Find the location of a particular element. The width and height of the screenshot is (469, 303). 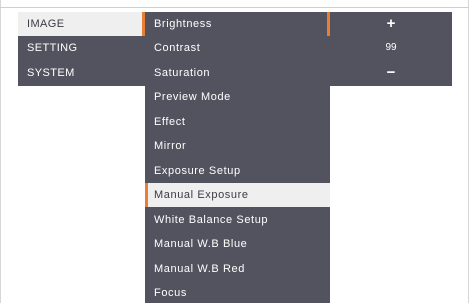

submenu-item-saturation: Saturation is located at coordinates (237, 73).